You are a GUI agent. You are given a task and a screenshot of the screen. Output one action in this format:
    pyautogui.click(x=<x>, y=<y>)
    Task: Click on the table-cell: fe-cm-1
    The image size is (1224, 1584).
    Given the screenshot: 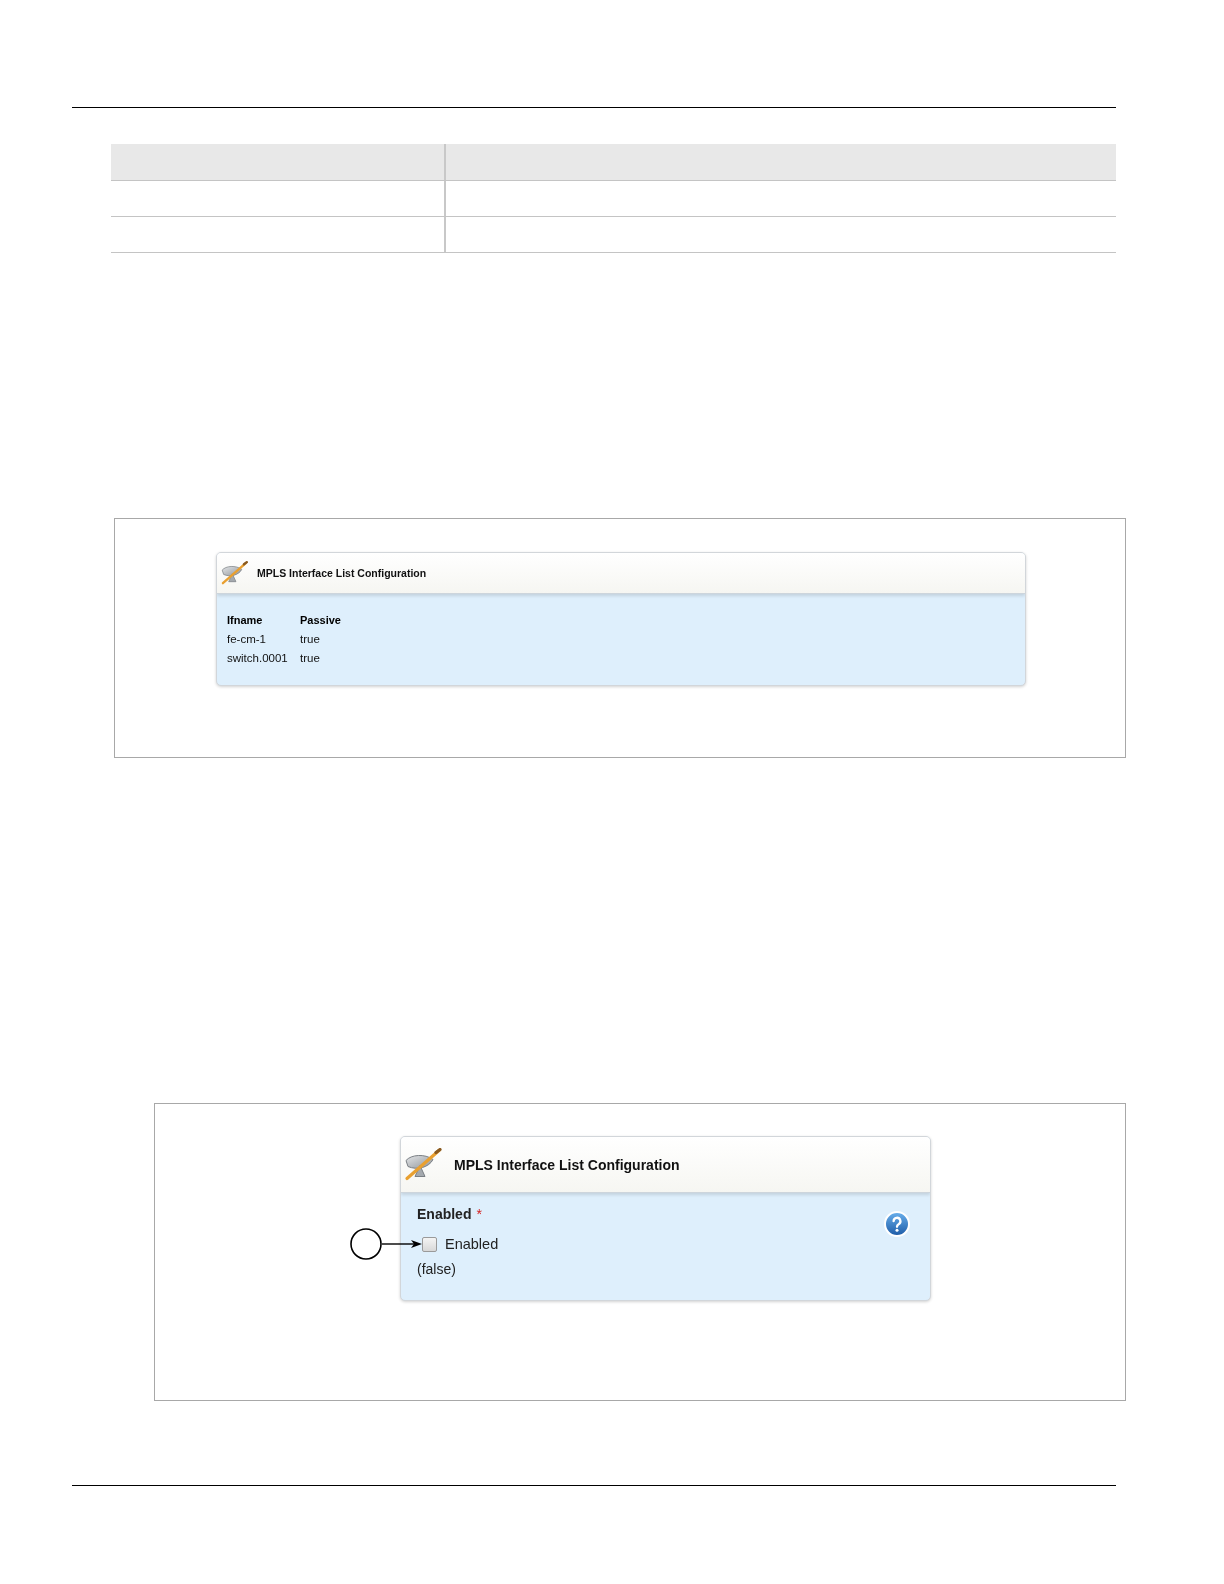 What is the action you would take?
    pyautogui.click(x=246, y=638)
    